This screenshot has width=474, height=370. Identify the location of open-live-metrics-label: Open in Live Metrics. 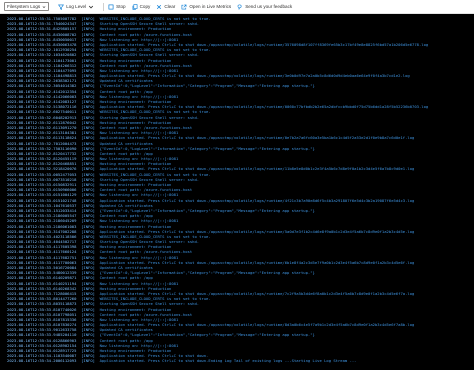
(210, 6).